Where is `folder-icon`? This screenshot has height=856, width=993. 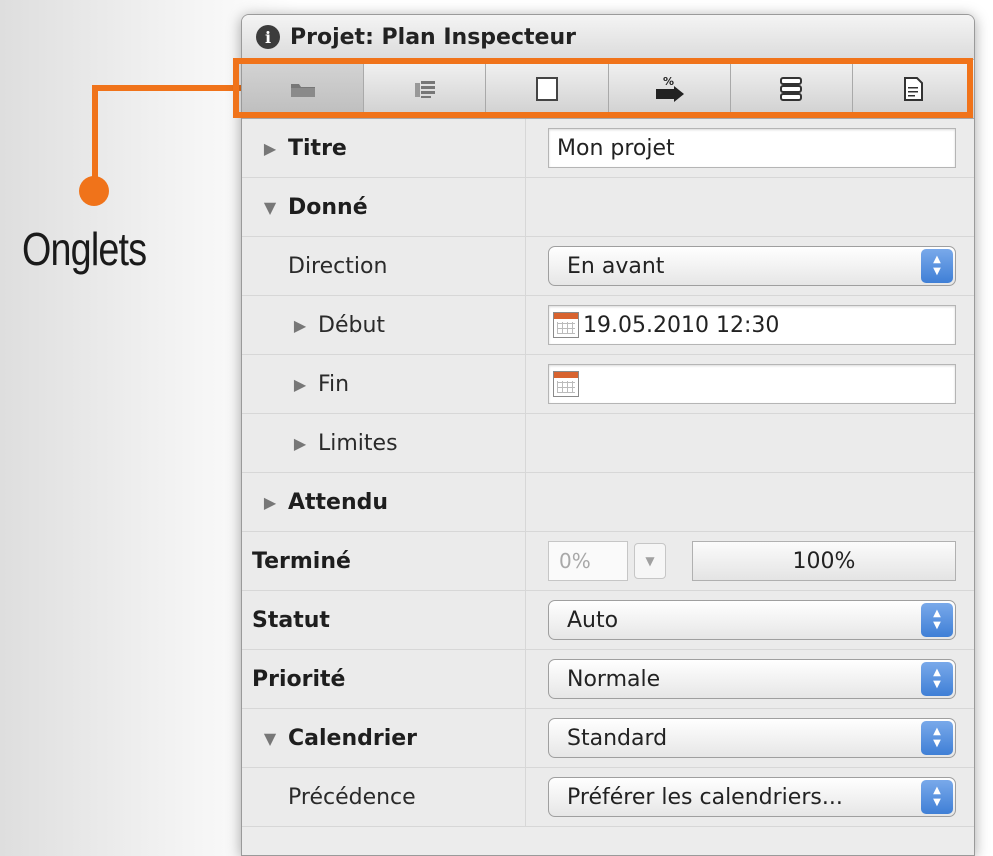 folder-icon is located at coordinates (302, 90).